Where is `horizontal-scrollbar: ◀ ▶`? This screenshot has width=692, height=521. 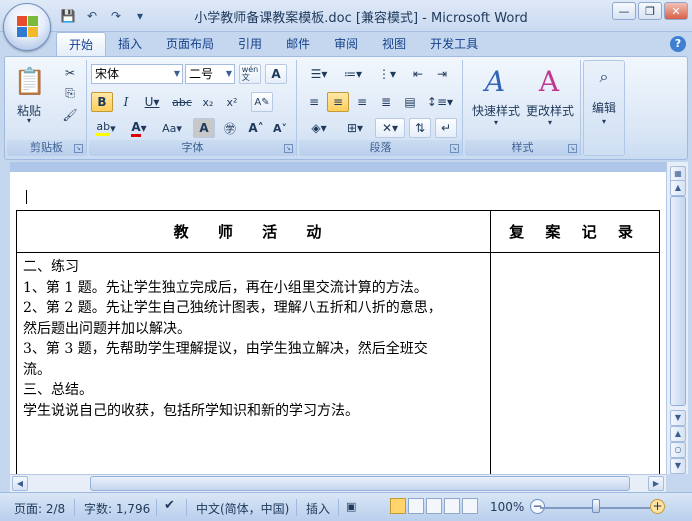
horizontal-scrollbar: ◀ ▶ is located at coordinates (338, 483).